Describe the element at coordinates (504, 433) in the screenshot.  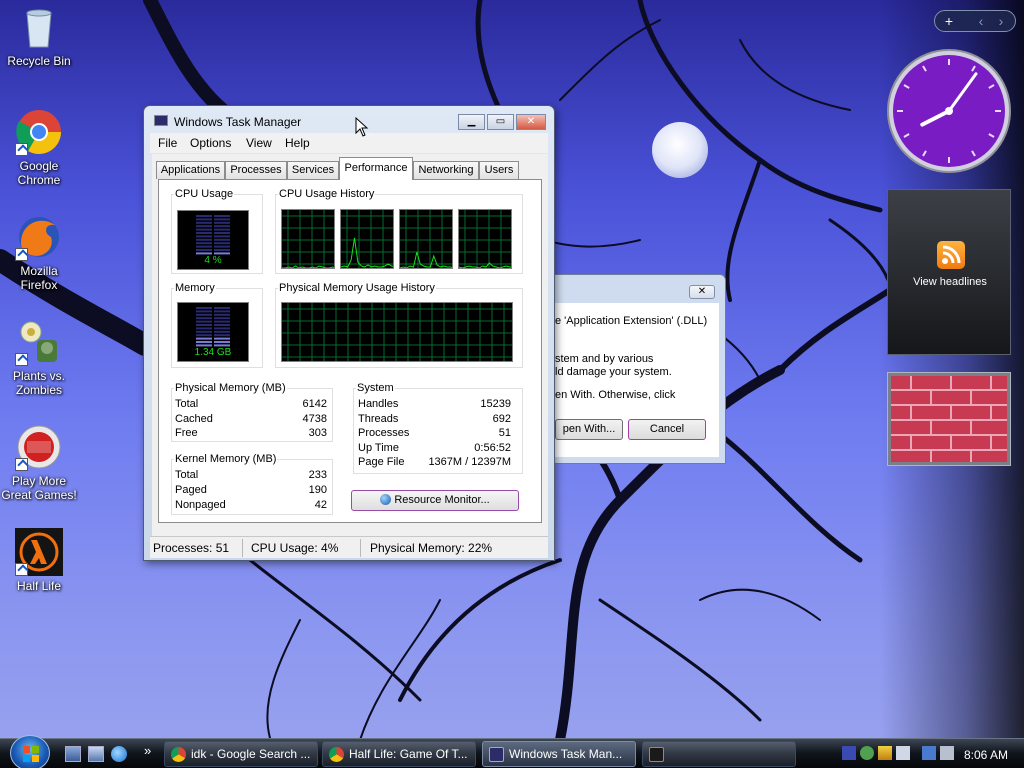
I see `row-value: 51` at that location.